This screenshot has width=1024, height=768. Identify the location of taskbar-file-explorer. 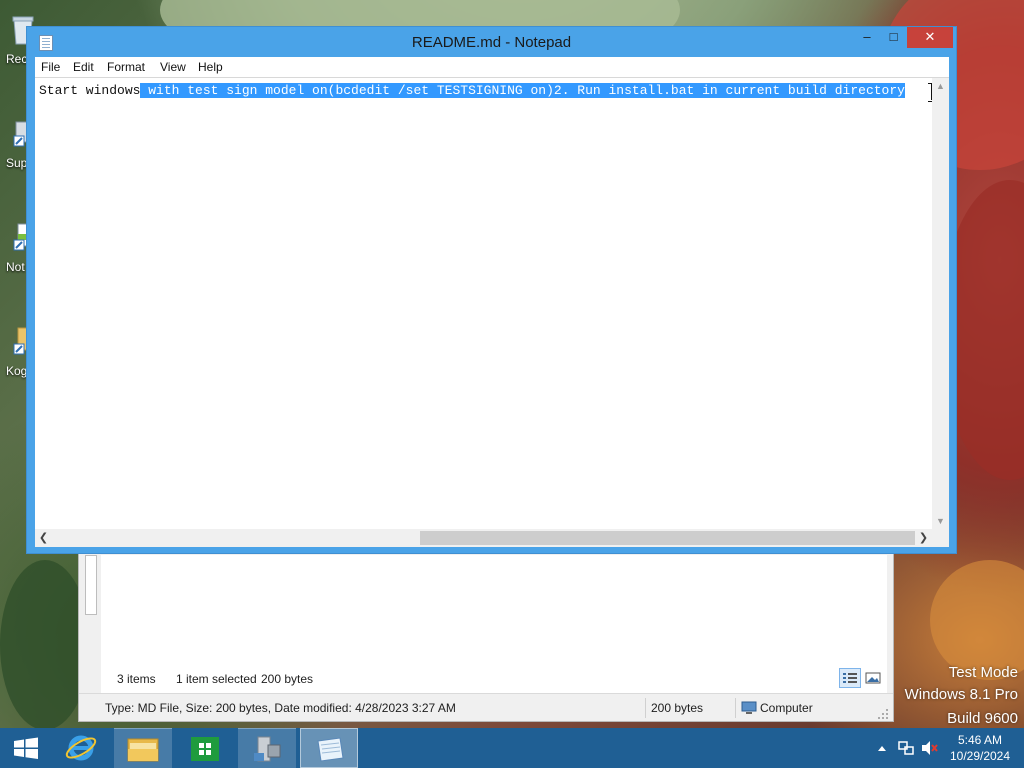
(143, 748).